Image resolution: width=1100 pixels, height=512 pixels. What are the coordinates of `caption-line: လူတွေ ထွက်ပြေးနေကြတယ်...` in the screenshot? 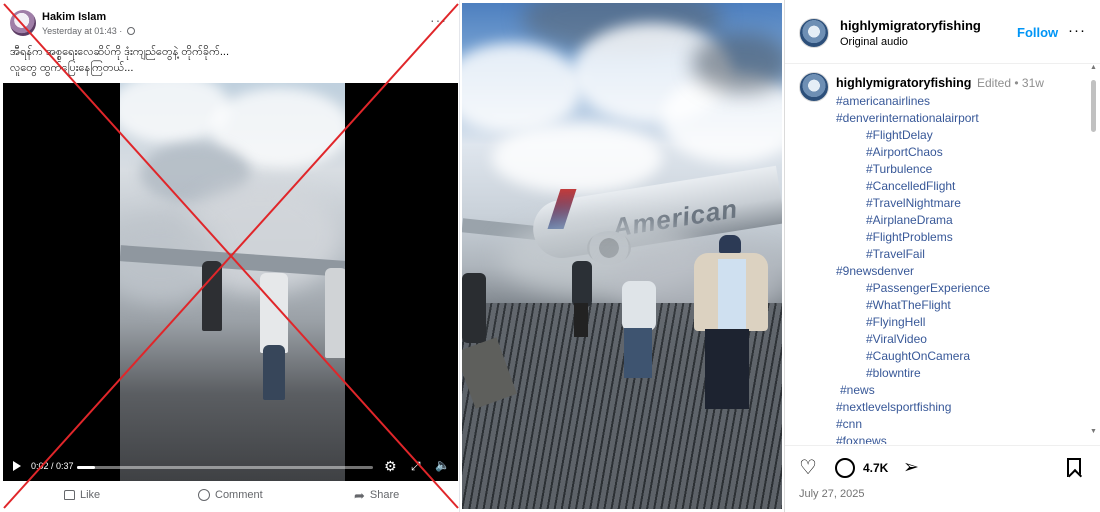 It's located at (72, 68).